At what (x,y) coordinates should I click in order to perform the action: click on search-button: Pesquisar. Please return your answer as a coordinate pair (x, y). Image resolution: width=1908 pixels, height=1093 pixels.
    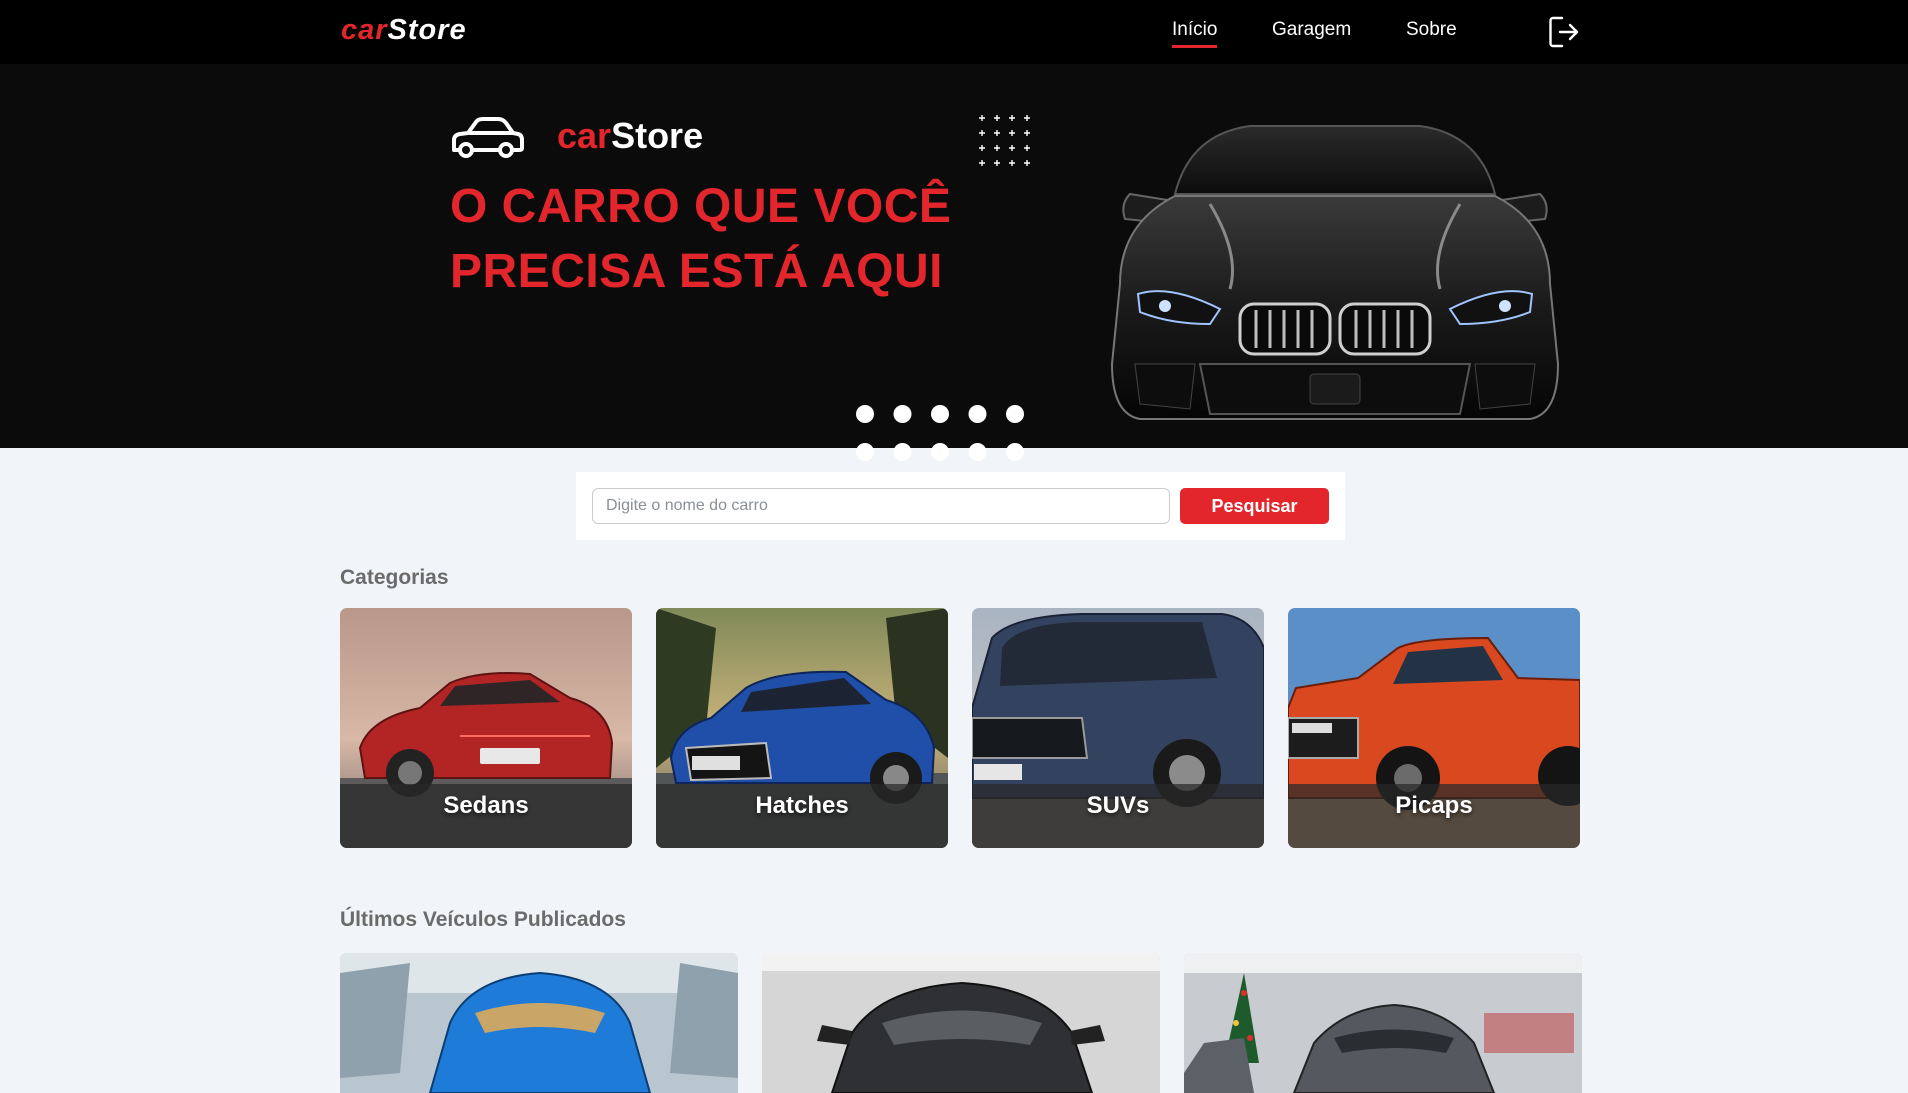
    Looking at the image, I should click on (1254, 506).